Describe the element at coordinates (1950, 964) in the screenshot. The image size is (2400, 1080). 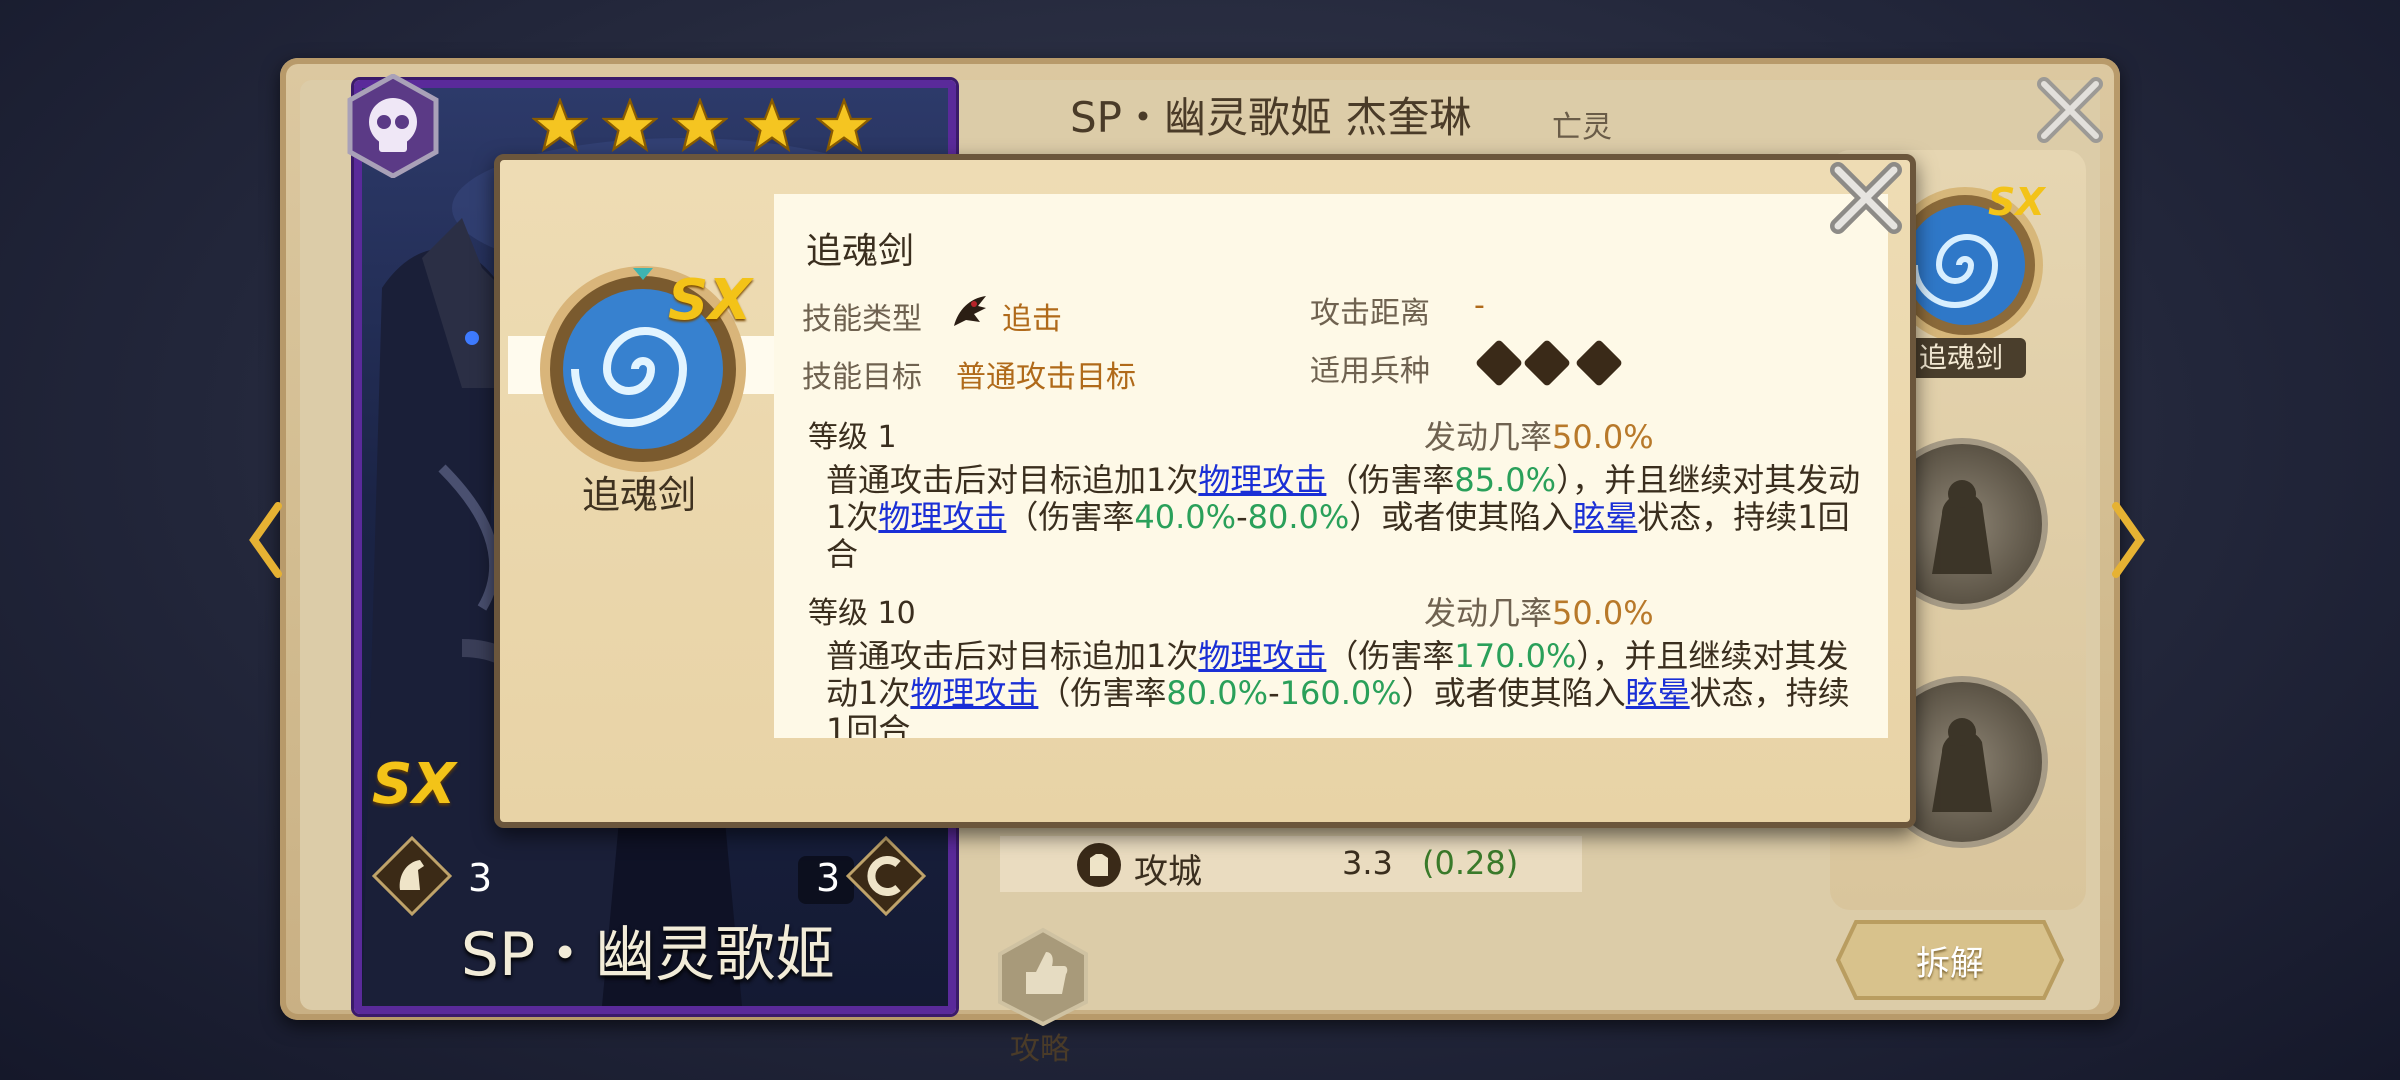
I see `dismantle-label: 拆解` at that location.